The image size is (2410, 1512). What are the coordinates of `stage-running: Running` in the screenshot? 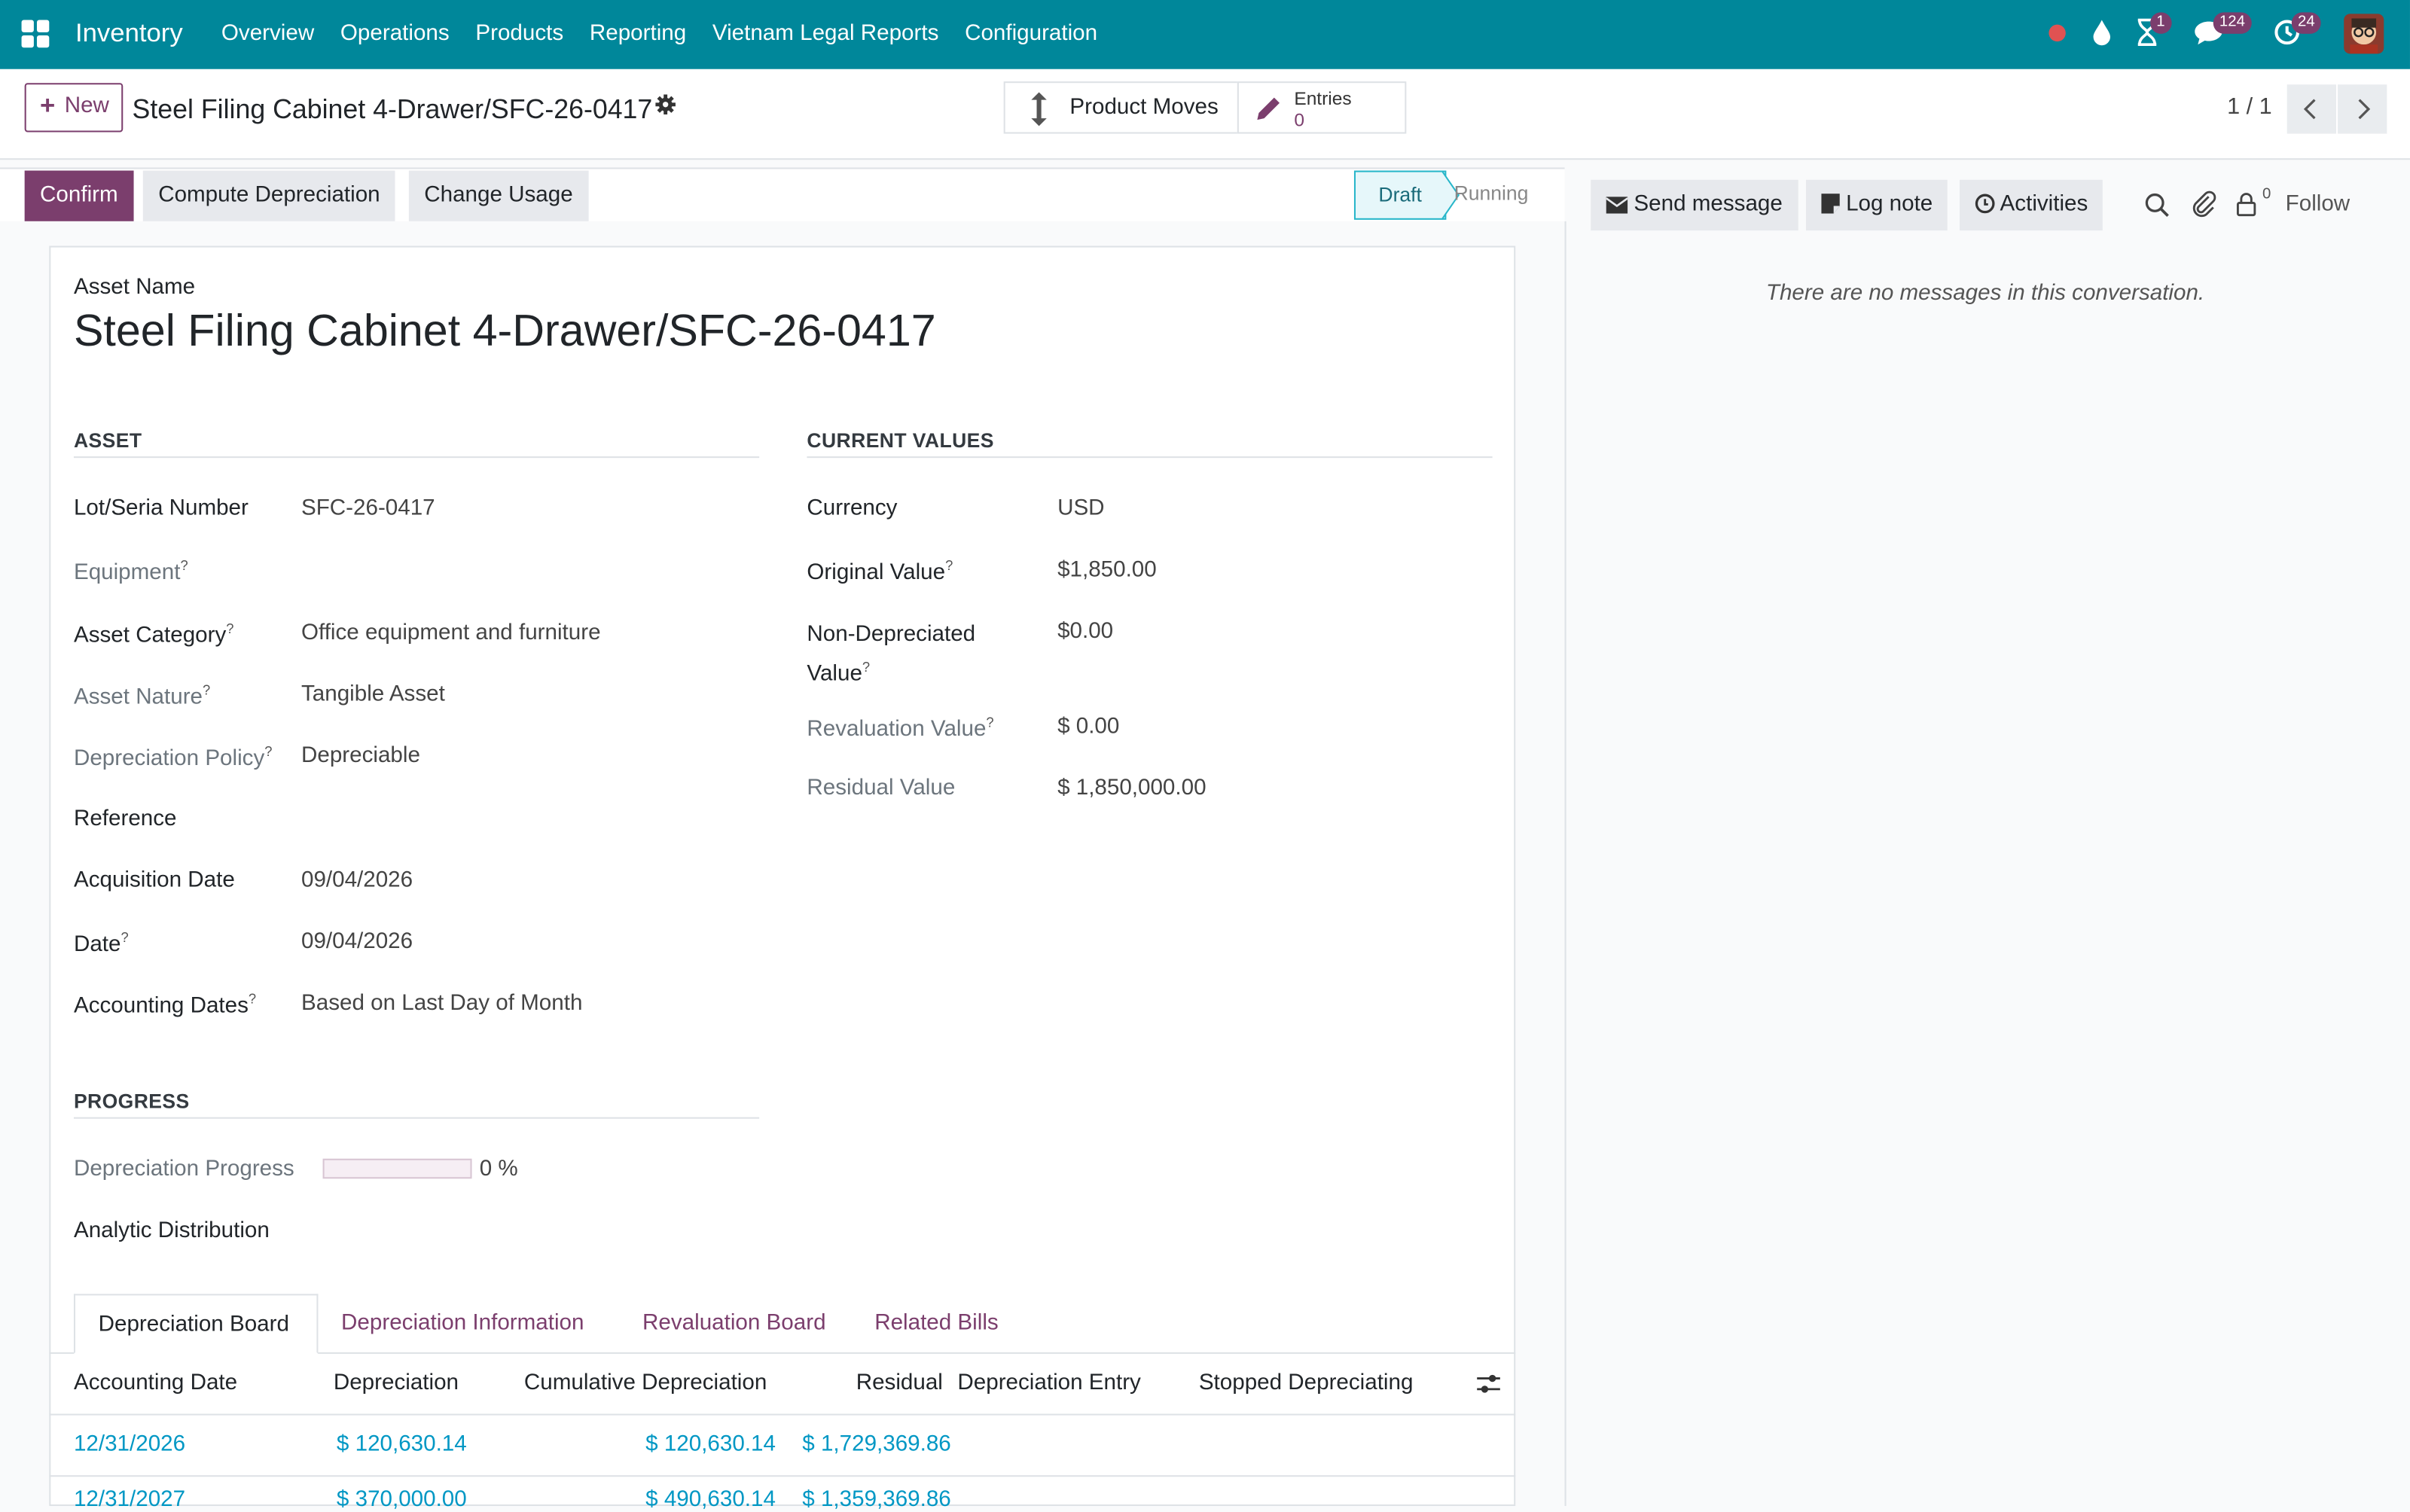 It's located at (1491, 193).